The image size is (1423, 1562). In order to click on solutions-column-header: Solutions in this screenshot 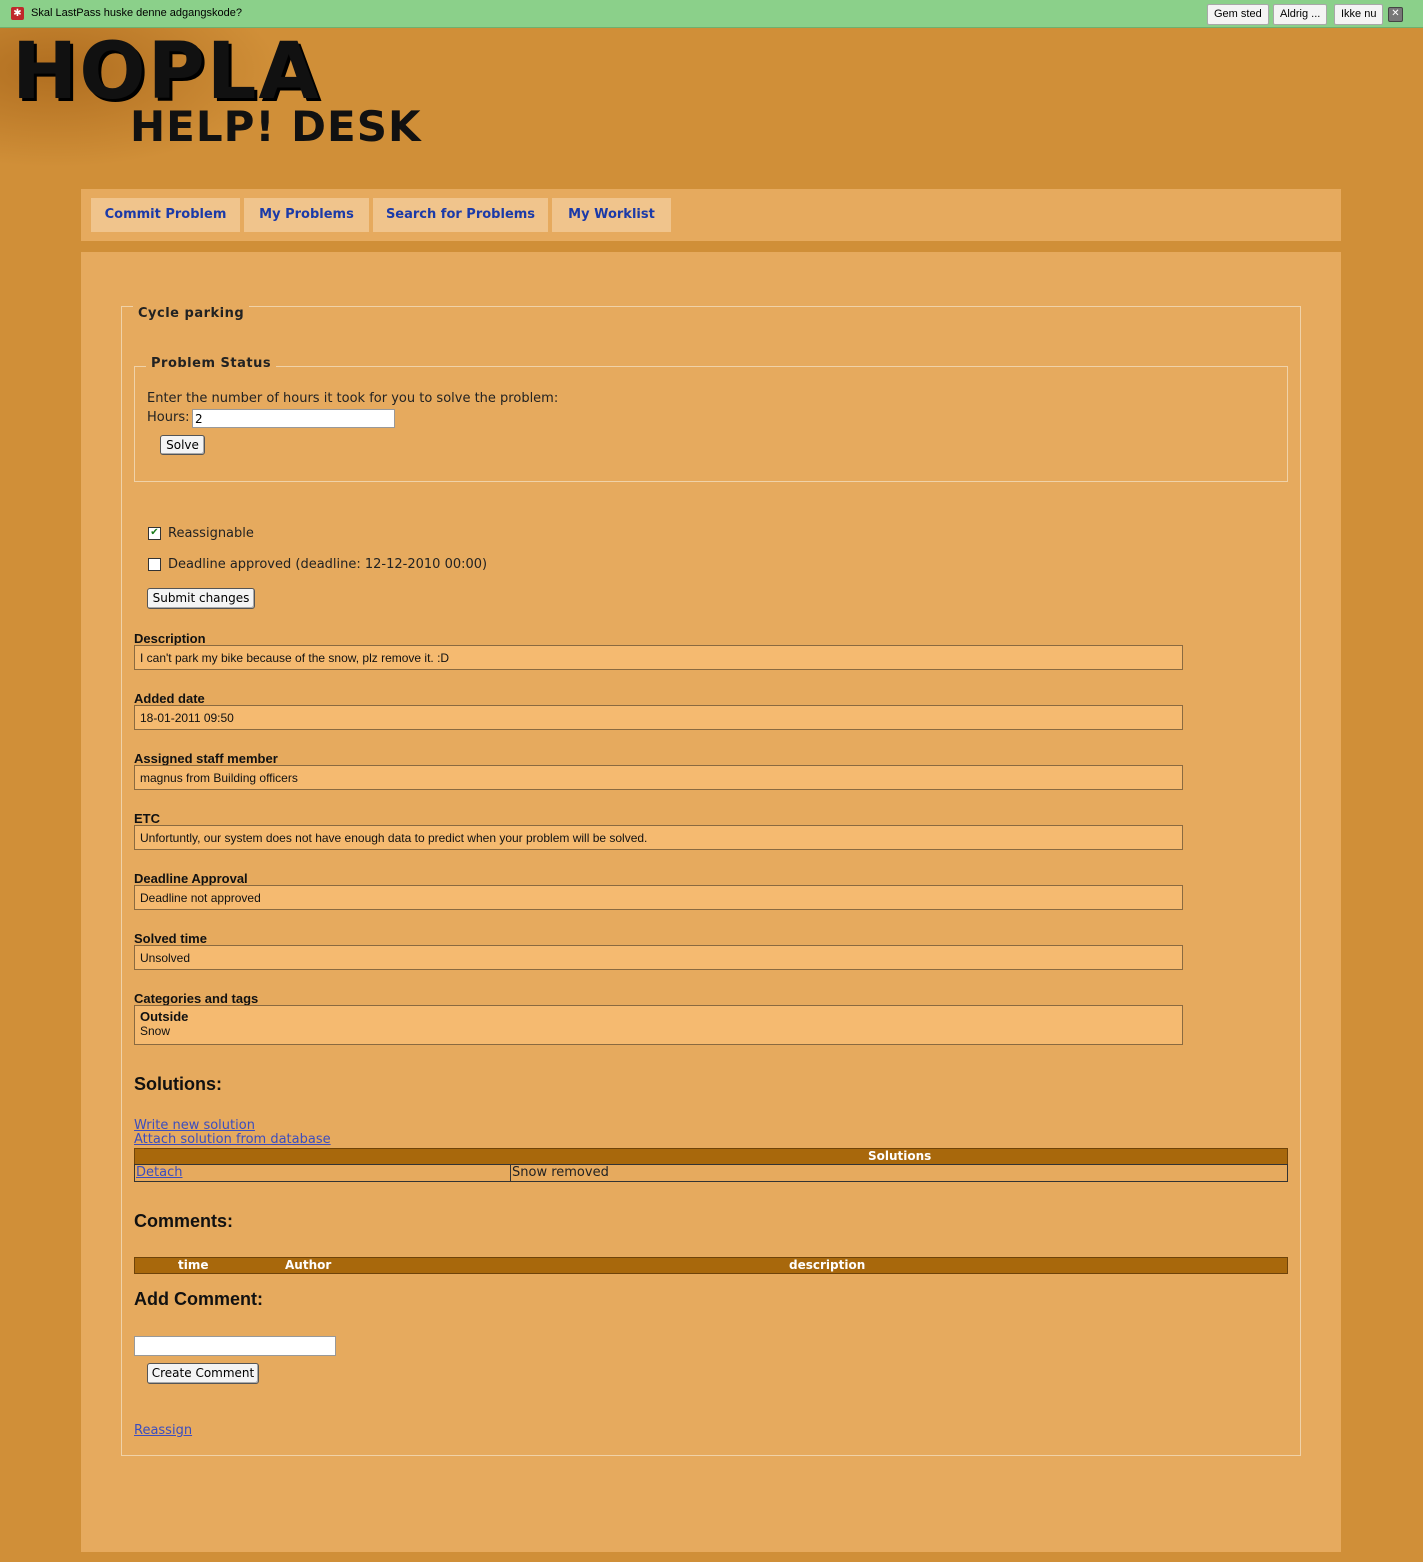, I will do `click(900, 1156)`.